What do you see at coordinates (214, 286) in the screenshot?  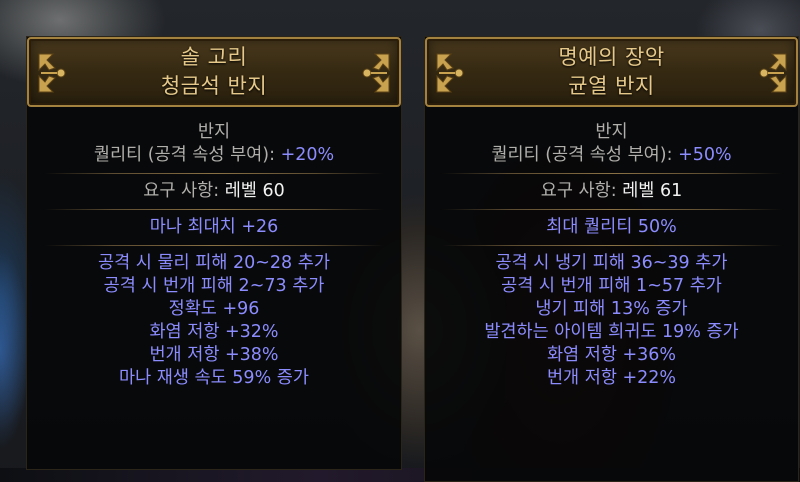 I see `explicit-mod: 공격 시 번개 피해 2~73 추가` at bounding box center [214, 286].